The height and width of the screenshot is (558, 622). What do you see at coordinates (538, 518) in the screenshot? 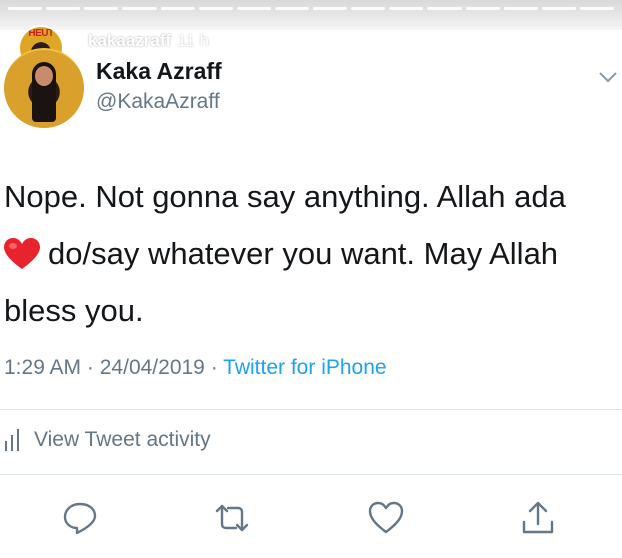
I see `share-icon` at bounding box center [538, 518].